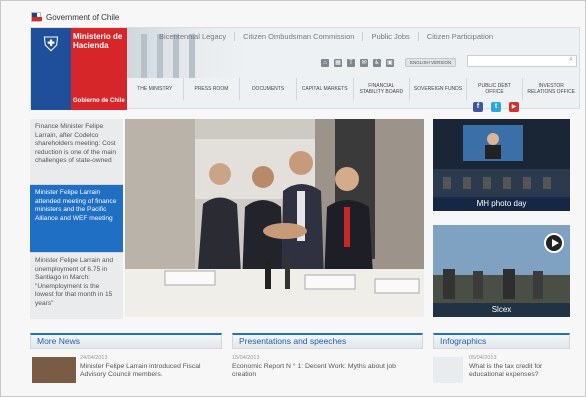  I want to click on search-icon: ⌕, so click(571, 60).